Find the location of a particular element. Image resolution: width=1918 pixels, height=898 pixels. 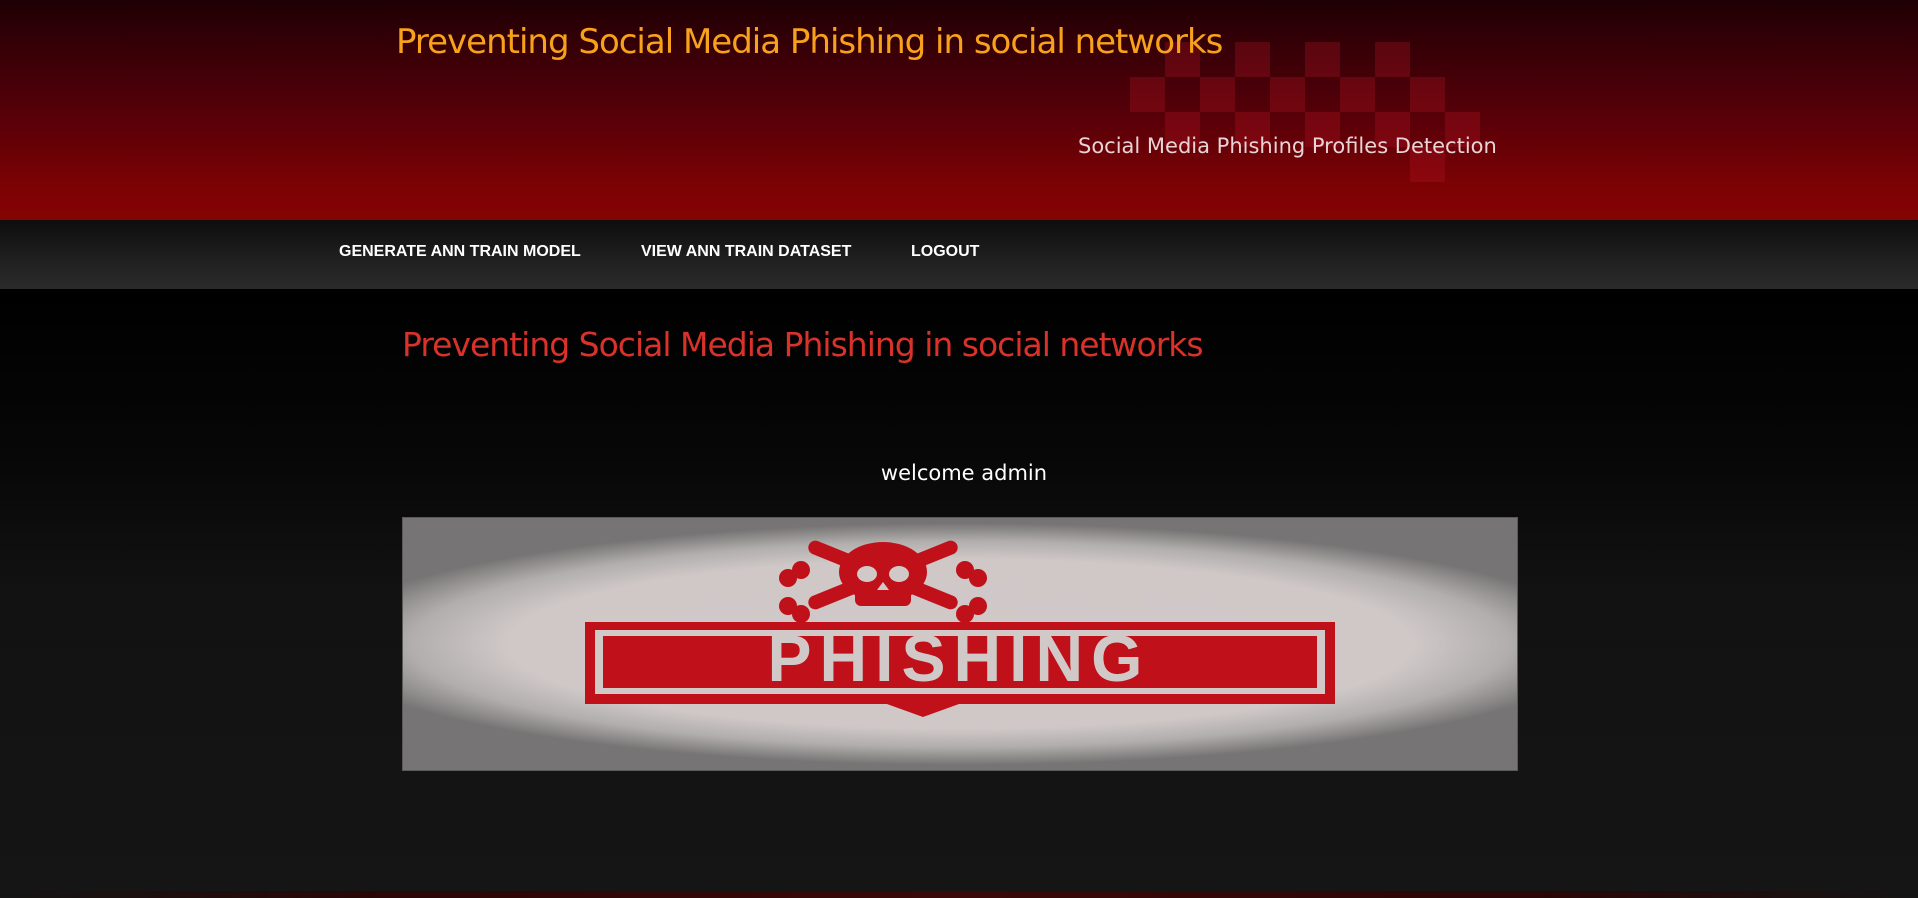

nav-view-ann-train-dataset: VIEW ANN TRAIN DATASET is located at coordinates (746, 252).